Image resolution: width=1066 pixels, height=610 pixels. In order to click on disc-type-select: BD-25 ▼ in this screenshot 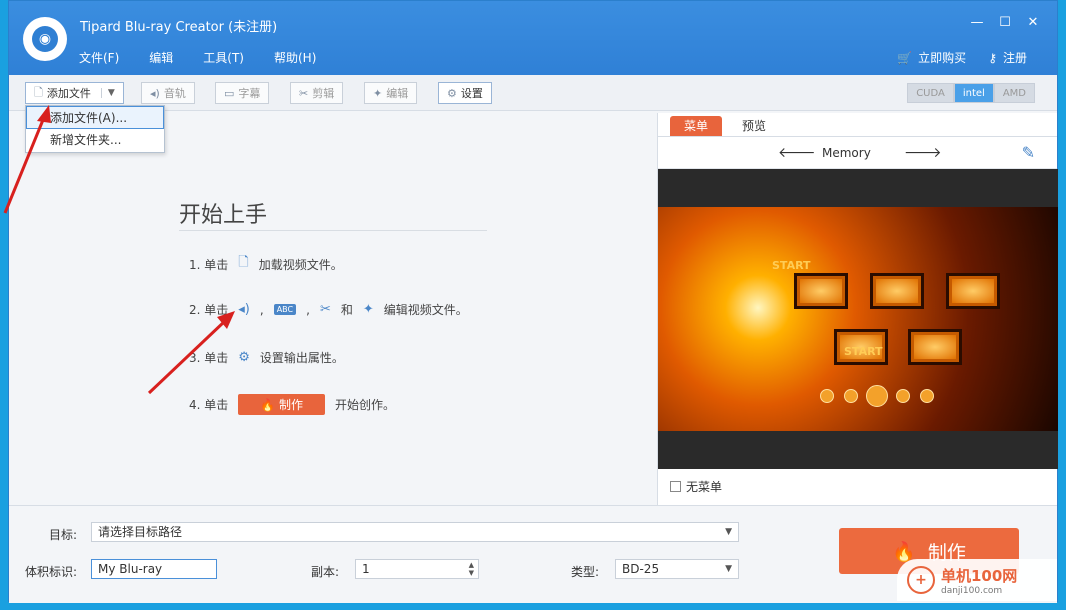, I will do `click(677, 569)`.